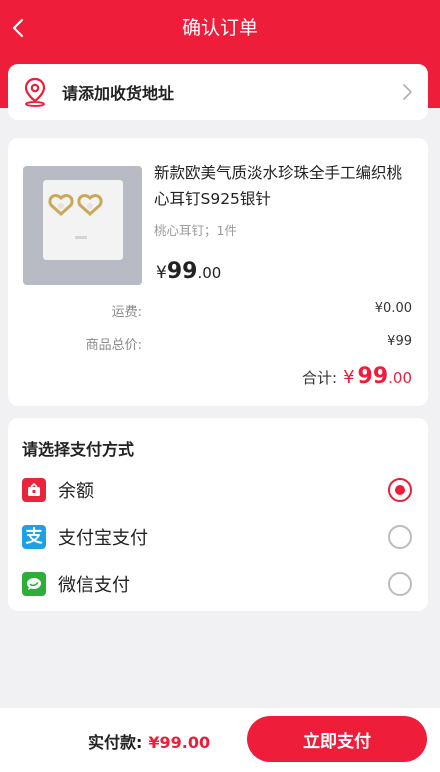 This screenshot has width=440, height=772. I want to click on radio-balance, so click(400, 490).